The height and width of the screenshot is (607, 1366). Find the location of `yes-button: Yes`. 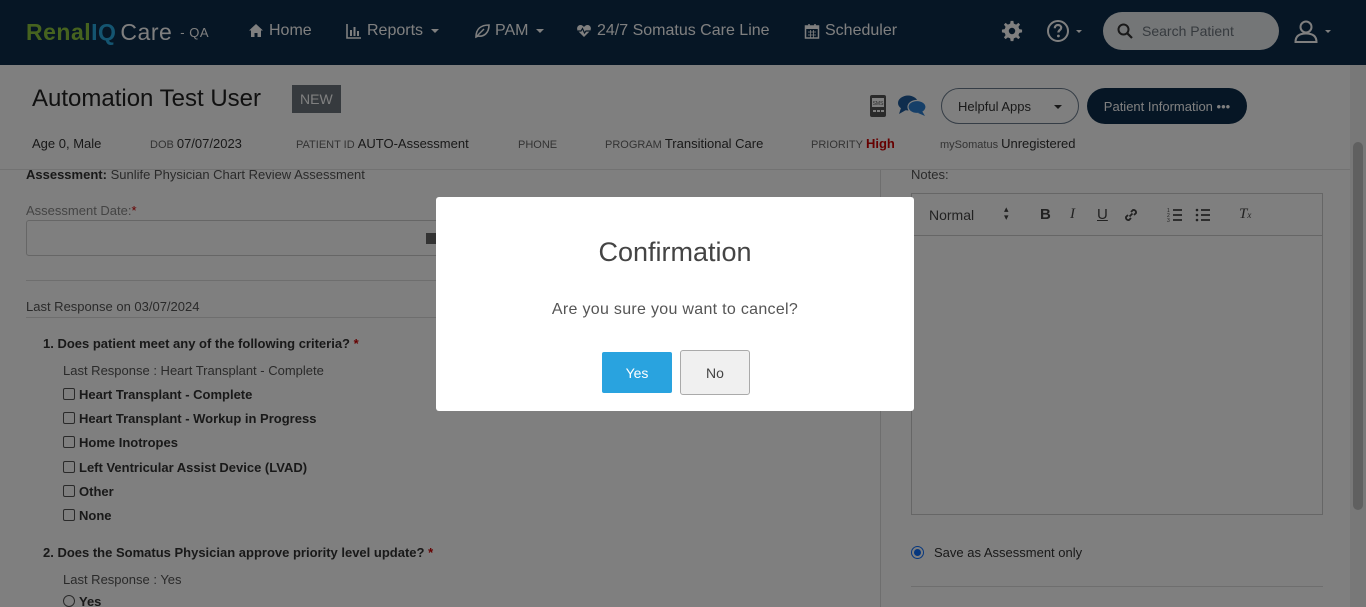

yes-button: Yes is located at coordinates (637, 372).